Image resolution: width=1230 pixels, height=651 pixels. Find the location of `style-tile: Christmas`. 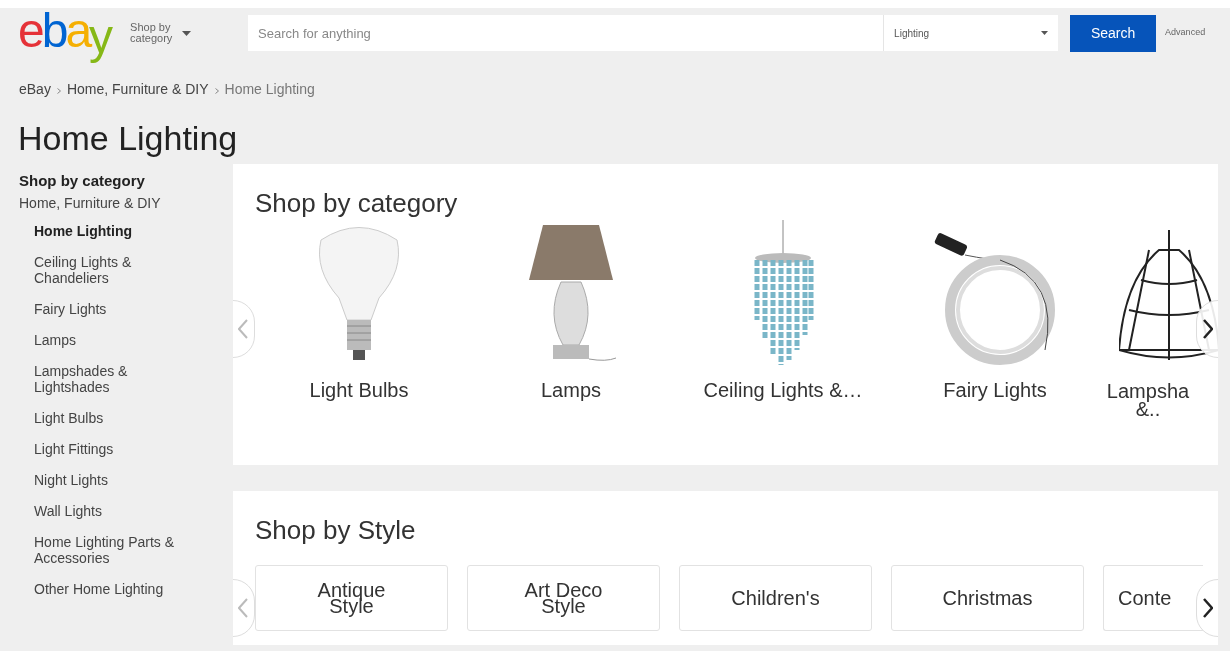

style-tile: Christmas is located at coordinates (987, 598).